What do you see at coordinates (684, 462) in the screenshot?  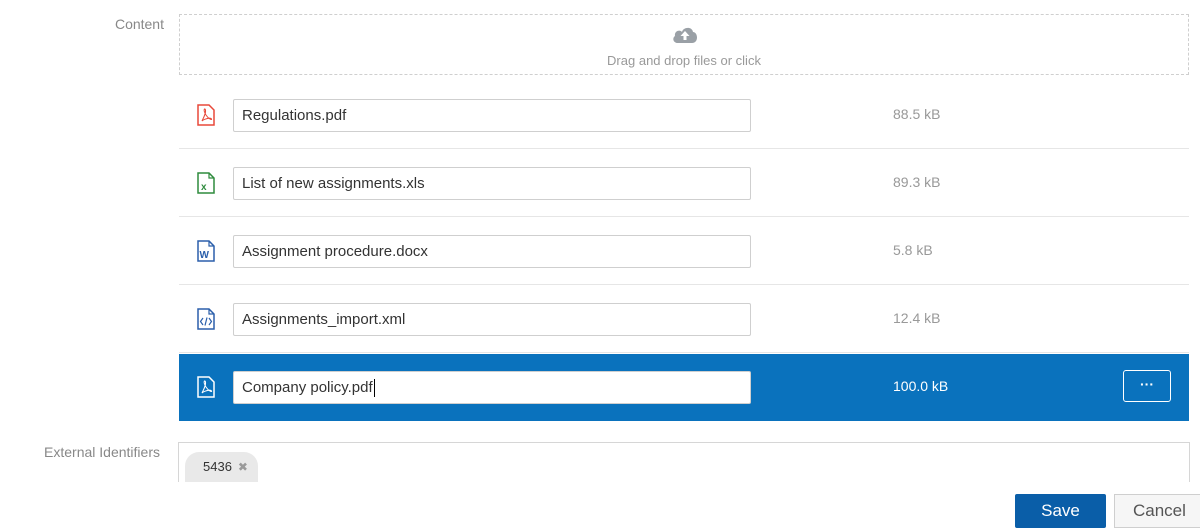 I see `external-identifiers-input: 5436 ✖` at bounding box center [684, 462].